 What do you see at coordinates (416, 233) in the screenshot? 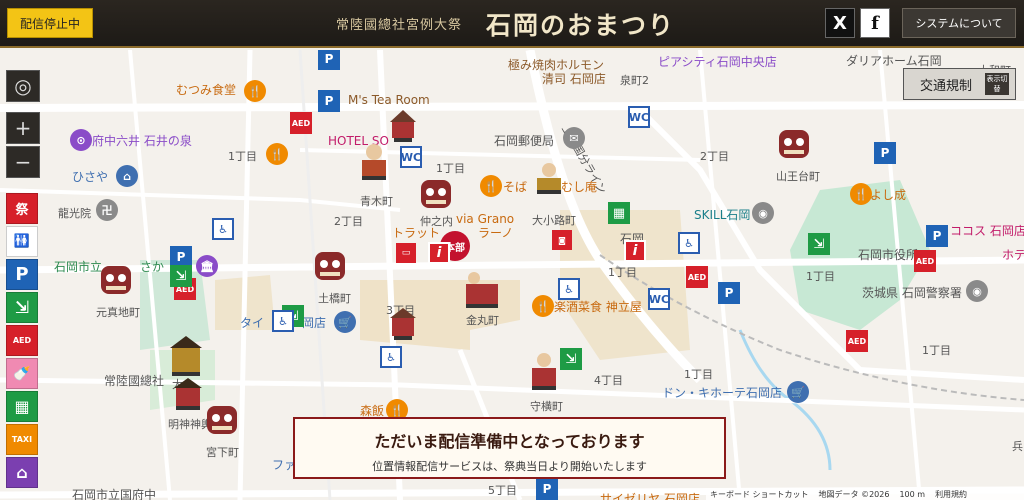
I see `map-label: トラット` at bounding box center [416, 233].